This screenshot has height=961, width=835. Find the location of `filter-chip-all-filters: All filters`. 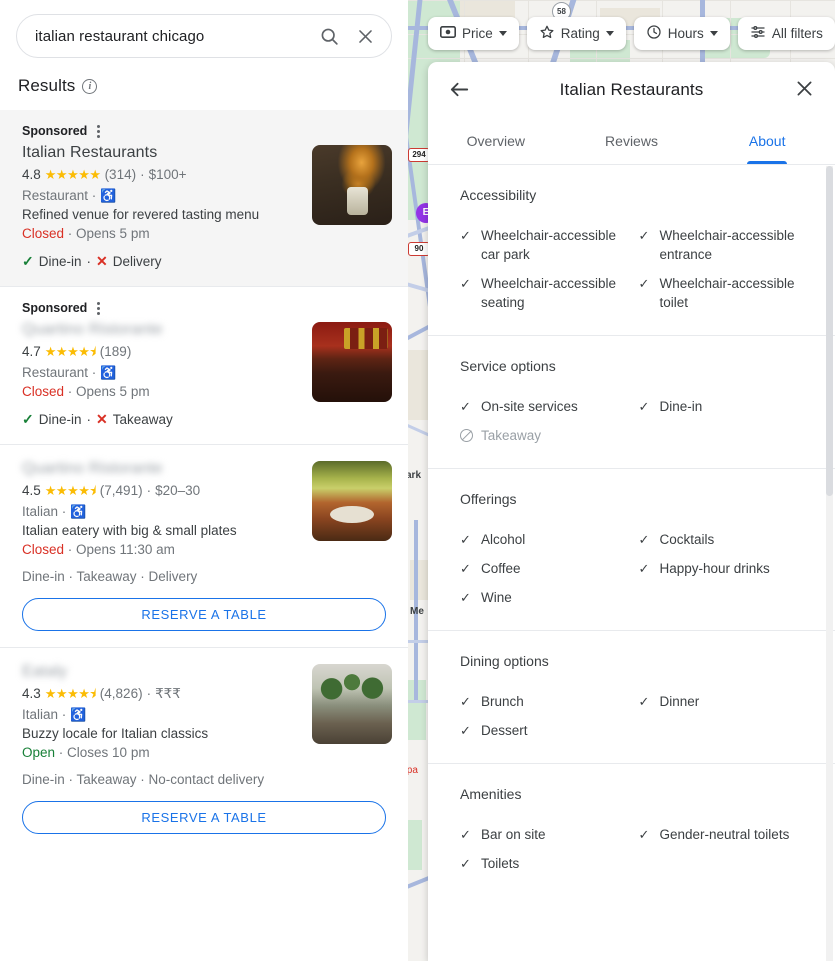

filter-chip-all-filters: All filters is located at coordinates (786, 33).